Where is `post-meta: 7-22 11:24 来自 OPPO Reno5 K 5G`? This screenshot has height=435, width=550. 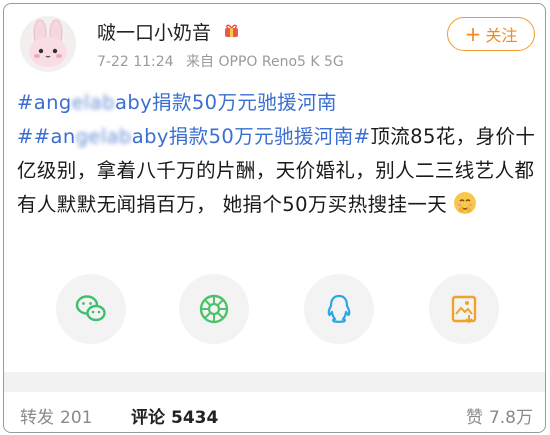
post-meta: 7-22 11:24 来自 OPPO Reno5 K 5G is located at coordinates (224, 61).